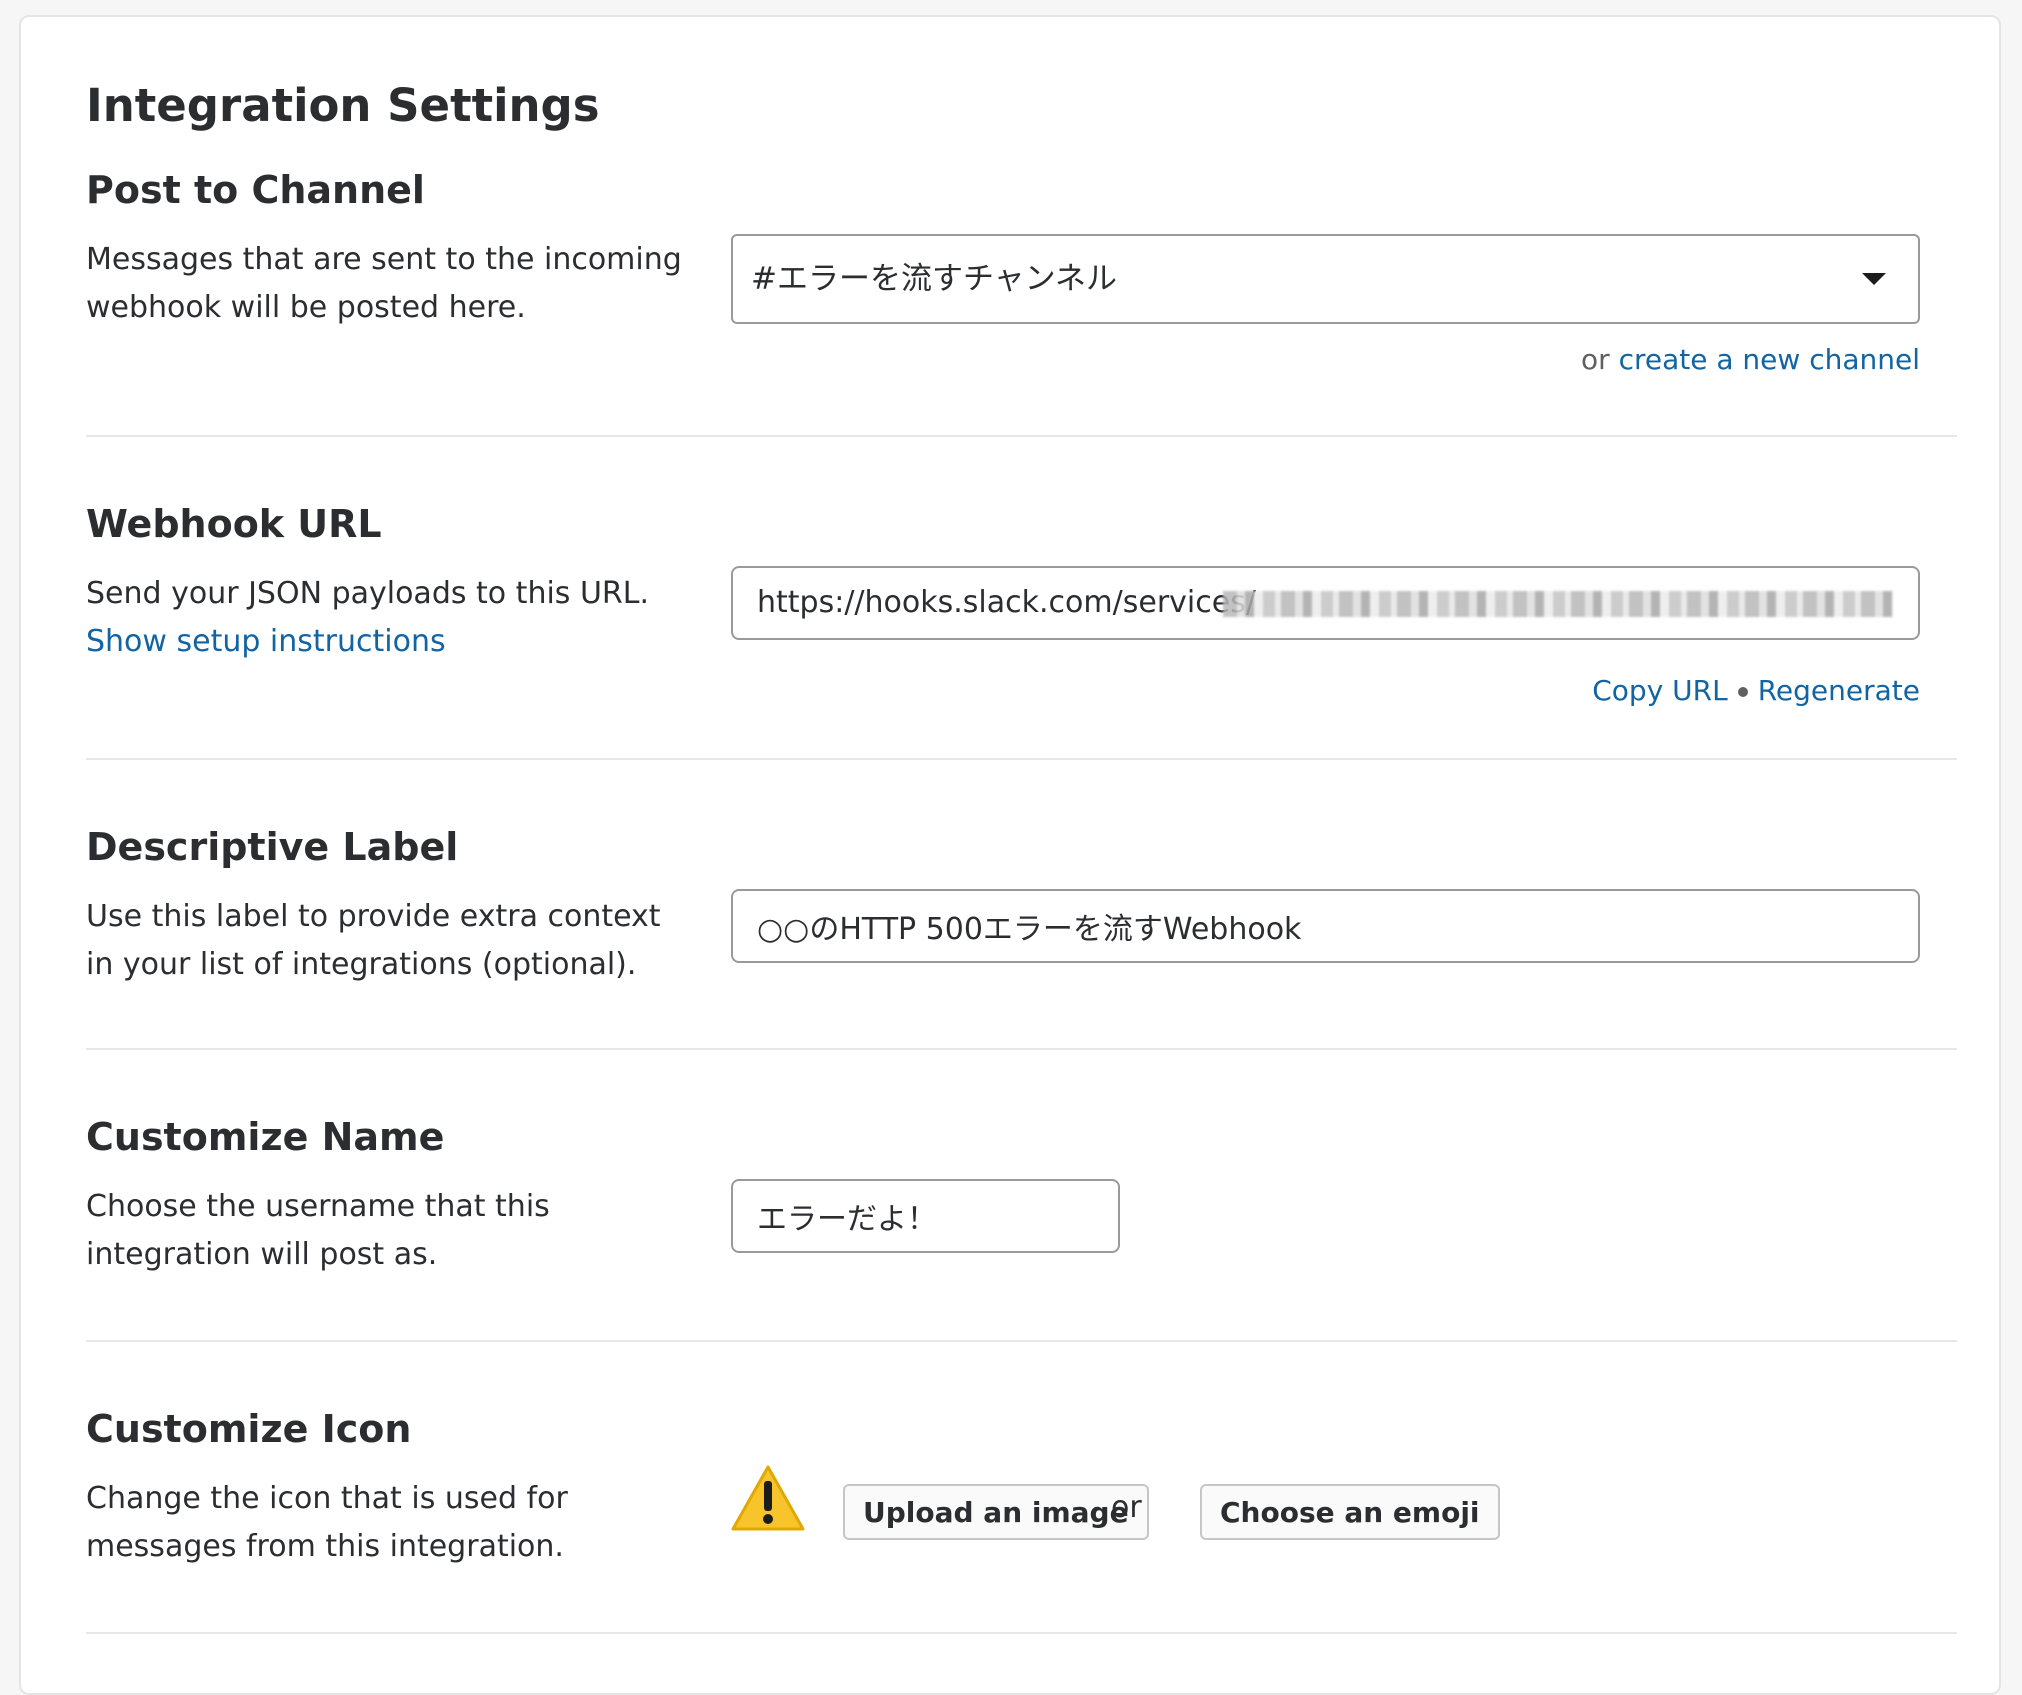 The width and height of the screenshot is (2022, 1695). What do you see at coordinates (234, 524) in the screenshot?
I see `webhook-url-title: Webhook URL` at bounding box center [234, 524].